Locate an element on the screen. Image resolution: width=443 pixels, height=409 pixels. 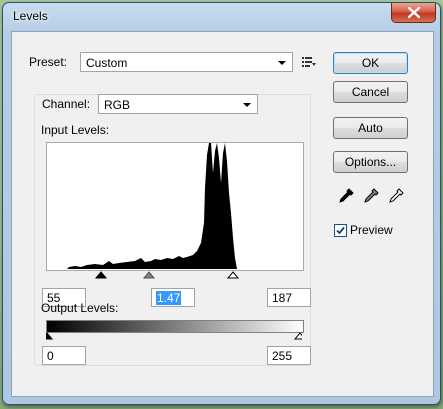
window-title: Levels is located at coordinates (30, 16).